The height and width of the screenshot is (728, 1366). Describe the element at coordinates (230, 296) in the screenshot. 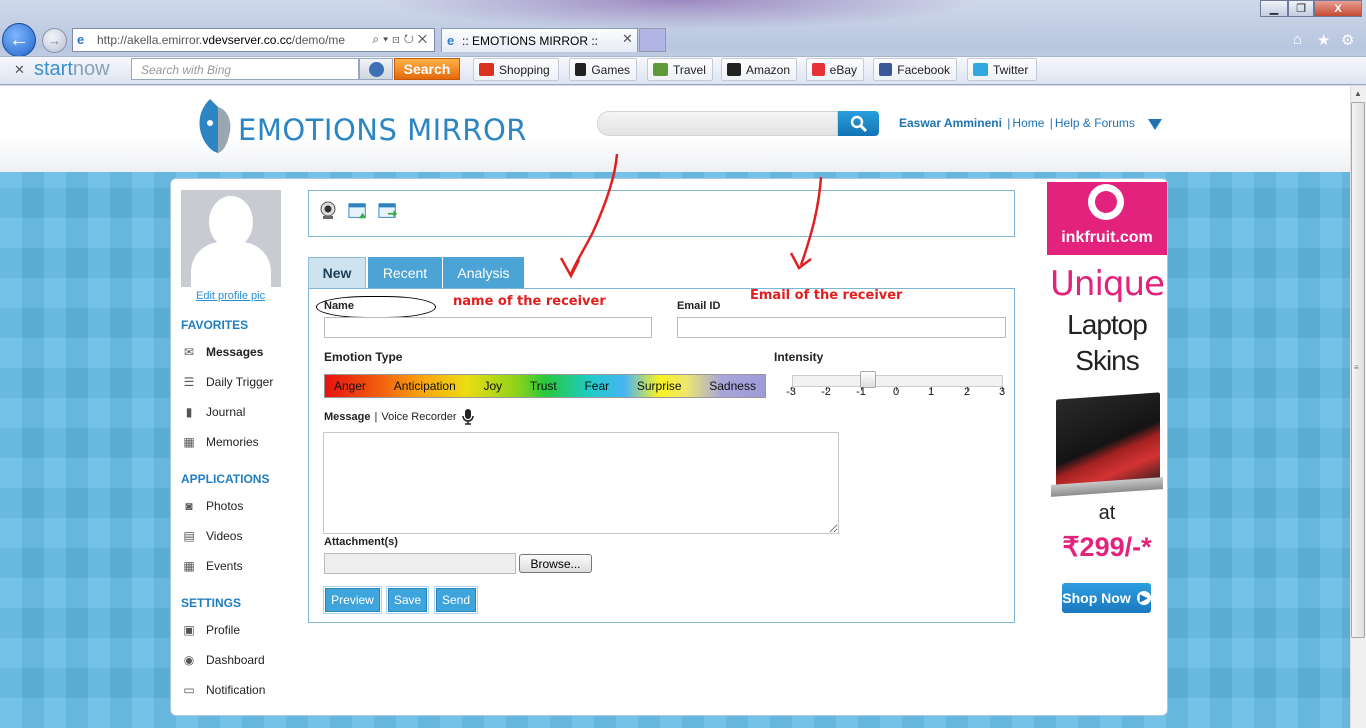

I see `edit-profile-pic-link: Edit profile pic` at that location.